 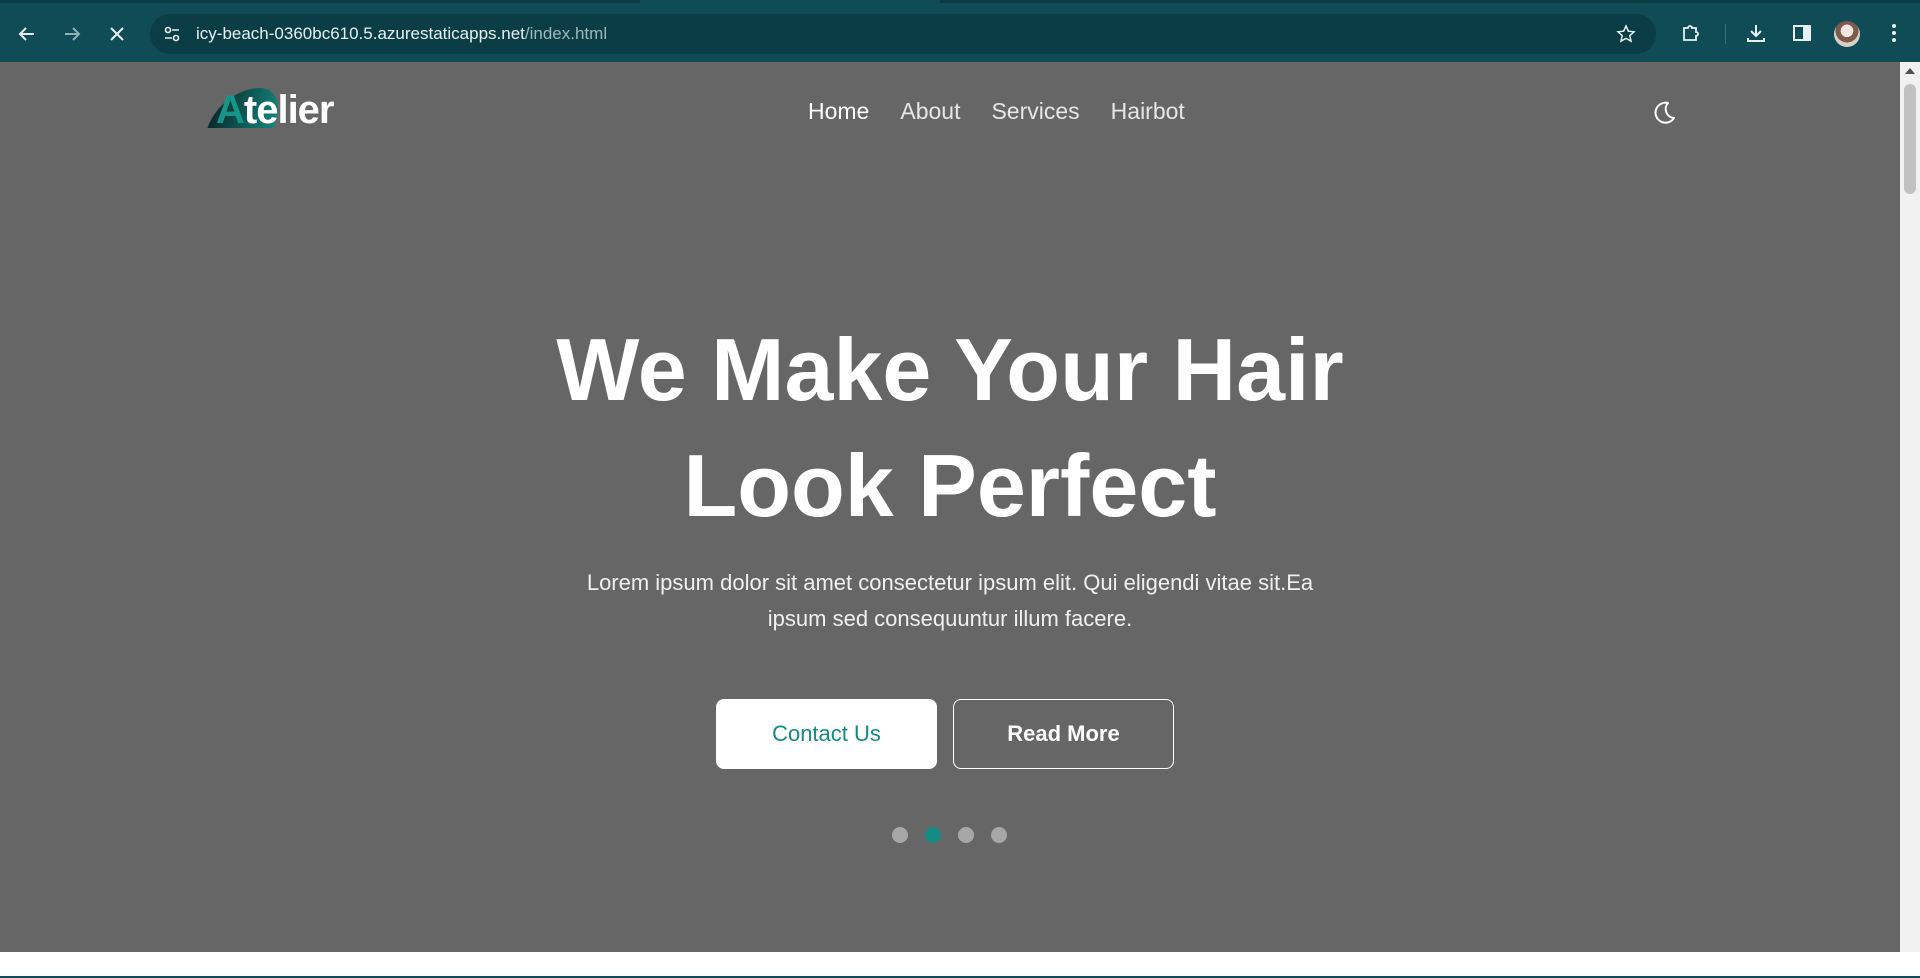 I want to click on back-button, so click(x=27, y=34).